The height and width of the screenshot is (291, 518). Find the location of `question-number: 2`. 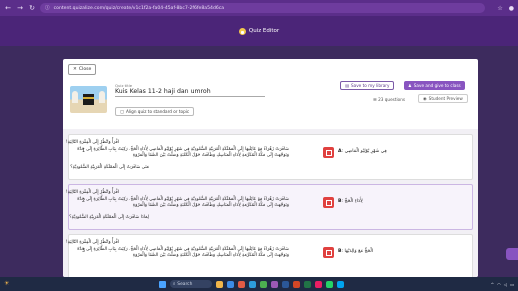

question-number: 2 is located at coordinates (84, 201).